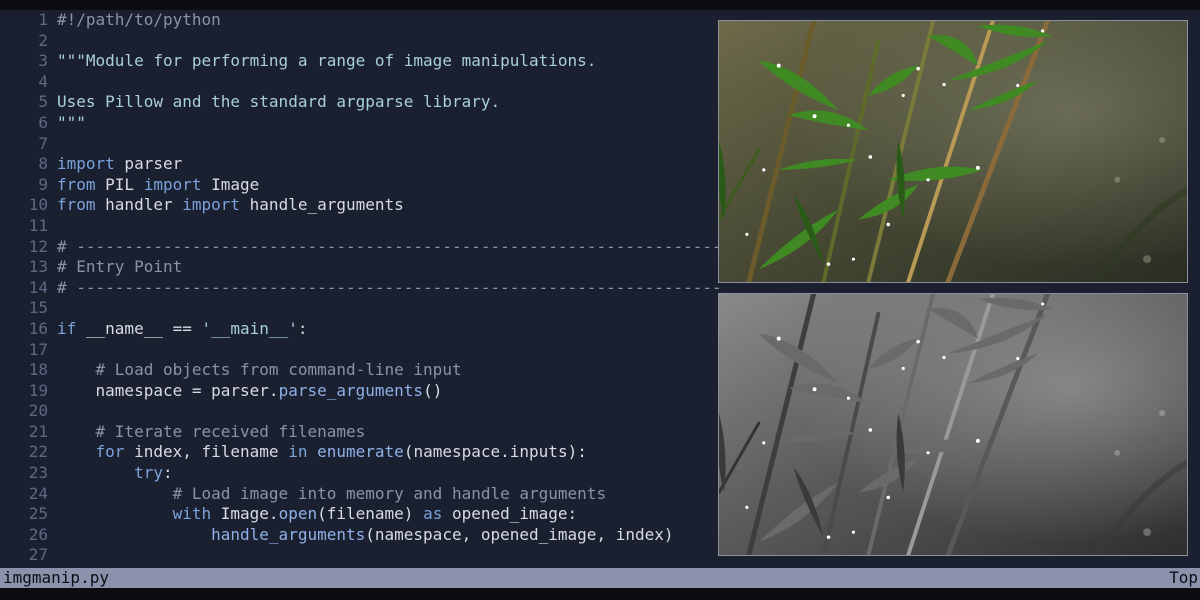  What do you see at coordinates (495, 452) in the screenshot?
I see `code-token-plain: (namespace.inputs):` at bounding box center [495, 452].